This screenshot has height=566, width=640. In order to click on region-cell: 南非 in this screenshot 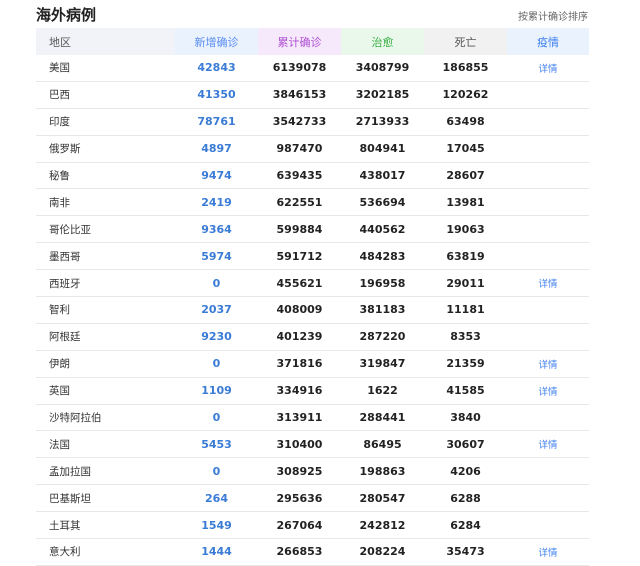, I will do `click(105, 202)`.